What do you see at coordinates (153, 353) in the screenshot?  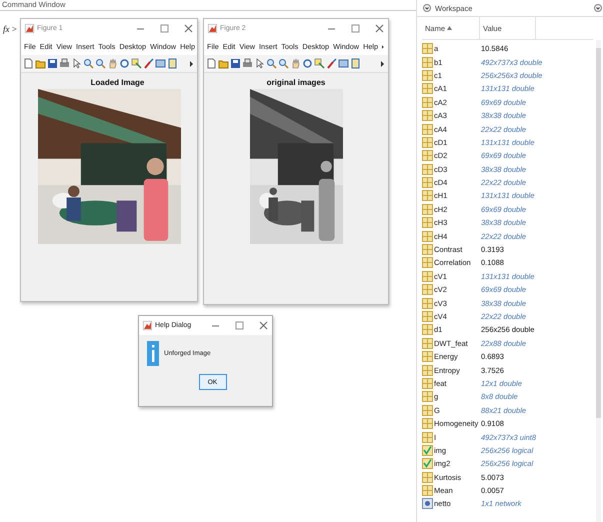 I see `info-icon` at bounding box center [153, 353].